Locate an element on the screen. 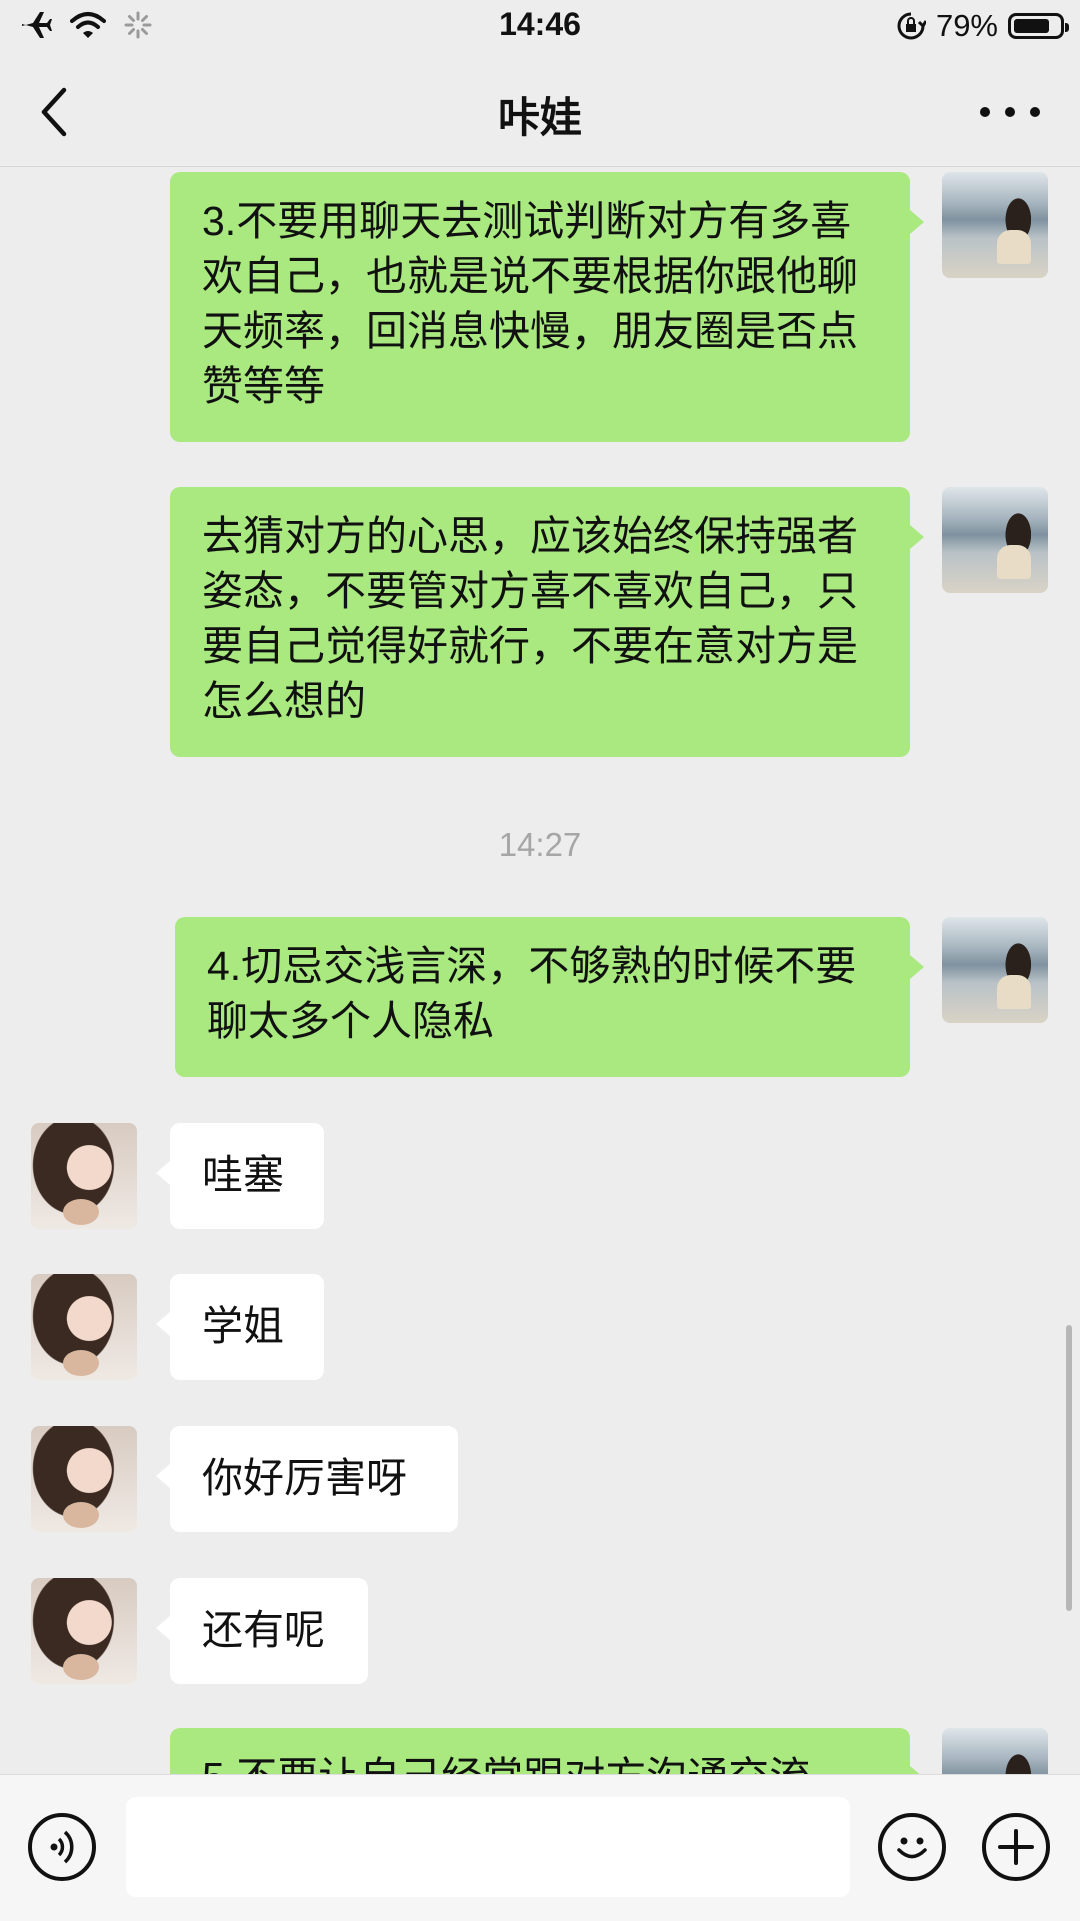 This screenshot has width=1080, height=1921. battery-icon is located at coordinates (1038, 26).